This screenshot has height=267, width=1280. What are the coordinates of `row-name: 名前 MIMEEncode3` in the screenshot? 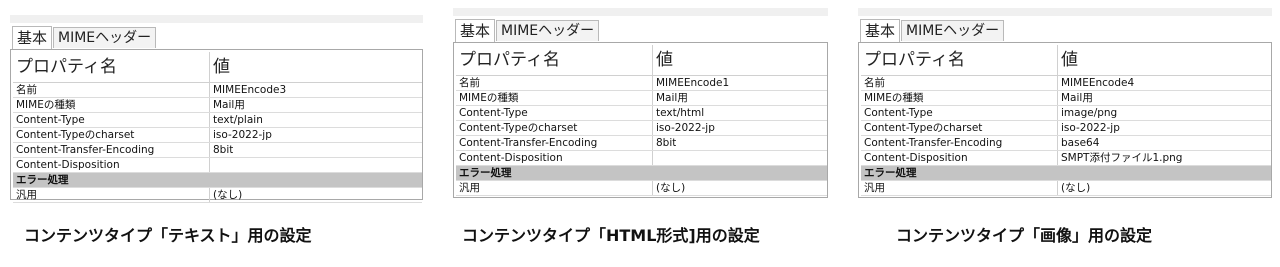 It's located at (217, 90).